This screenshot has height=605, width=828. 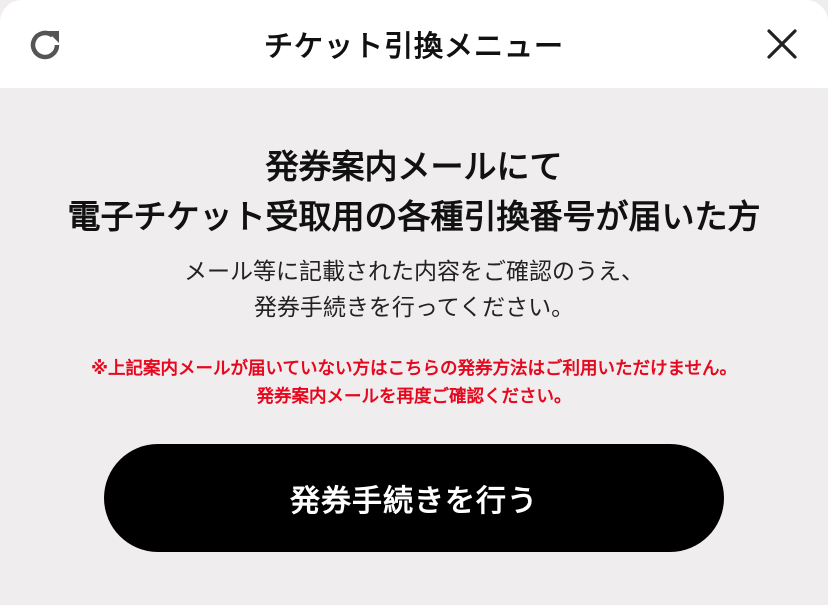 What do you see at coordinates (414, 272) in the screenshot?
I see `instruction-line-1: メール等に記載された内容をご確認のうえ、` at bounding box center [414, 272].